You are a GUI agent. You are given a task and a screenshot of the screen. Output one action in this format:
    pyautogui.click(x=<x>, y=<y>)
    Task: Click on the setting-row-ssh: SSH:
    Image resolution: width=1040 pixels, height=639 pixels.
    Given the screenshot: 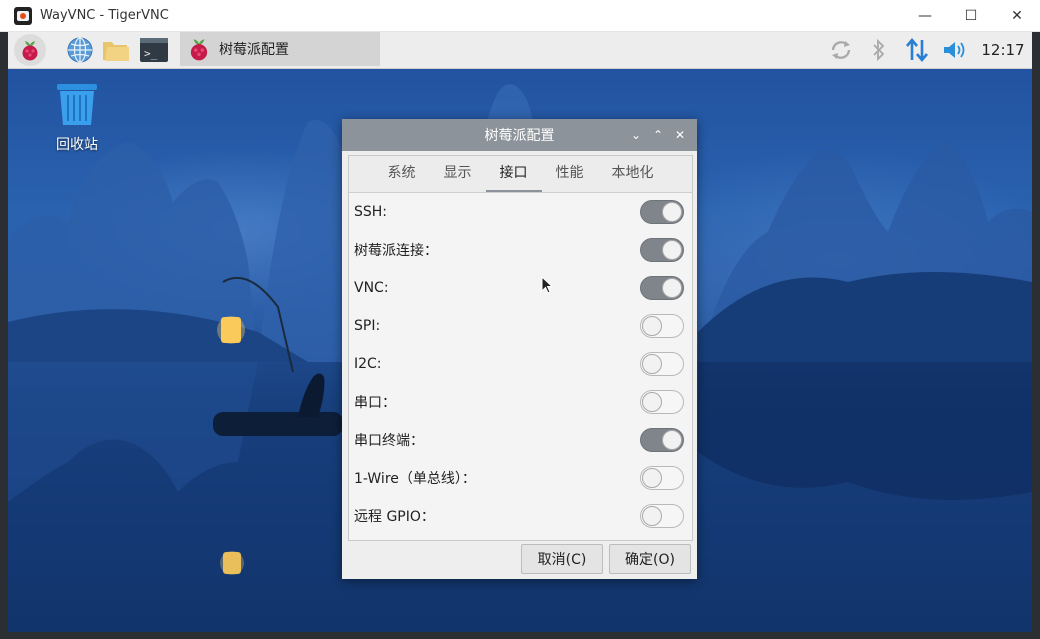 What is the action you would take?
    pyautogui.click(x=520, y=212)
    